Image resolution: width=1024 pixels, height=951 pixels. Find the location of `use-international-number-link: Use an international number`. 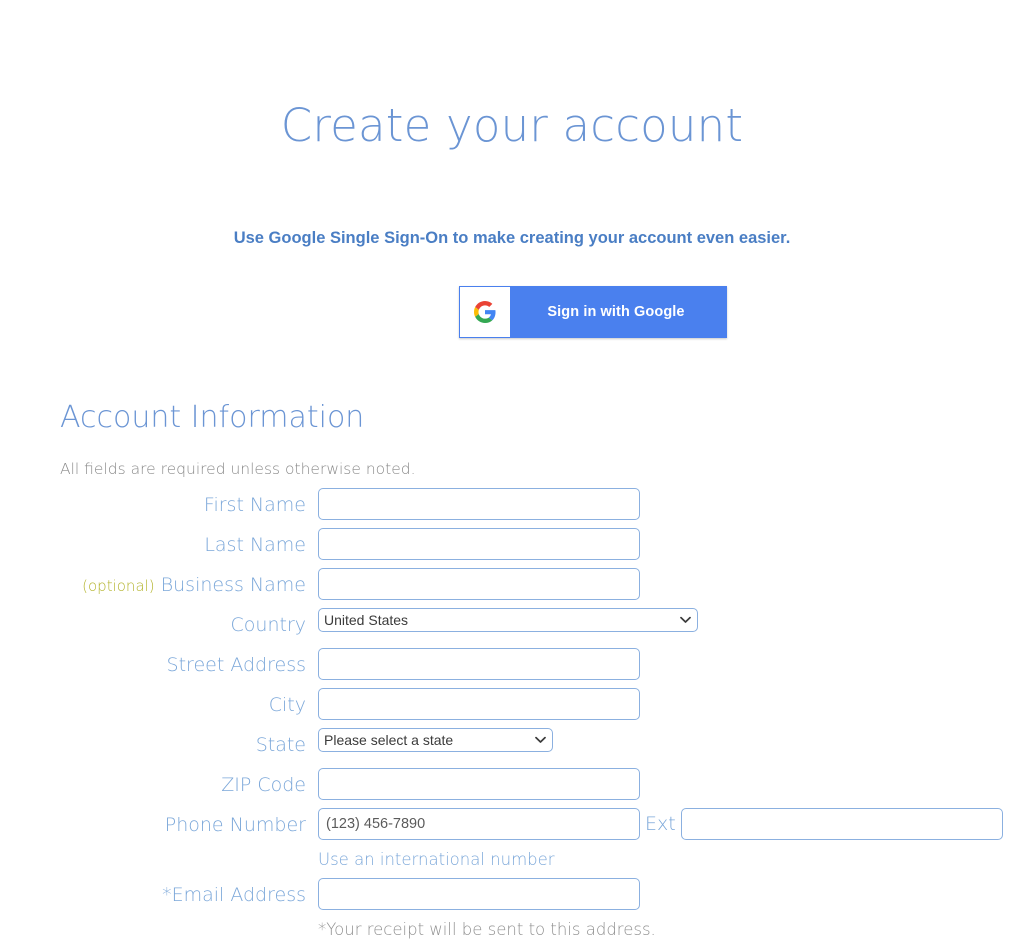

use-international-number-link: Use an international number is located at coordinates (436, 860).